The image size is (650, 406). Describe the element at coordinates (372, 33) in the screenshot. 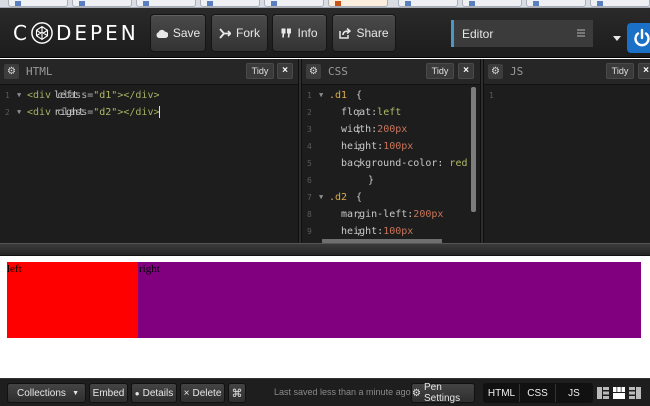

I see `share-button-label: Share` at that location.